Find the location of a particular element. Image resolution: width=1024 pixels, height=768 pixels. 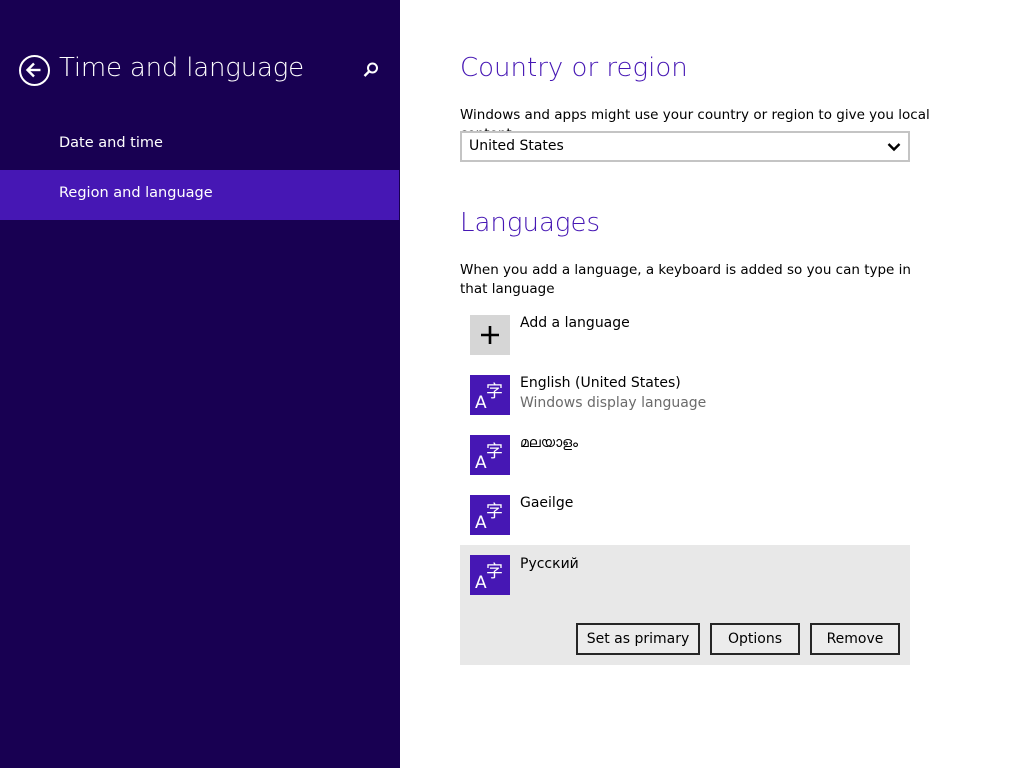

sidebar-item-label: Region and language is located at coordinates (136, 193).